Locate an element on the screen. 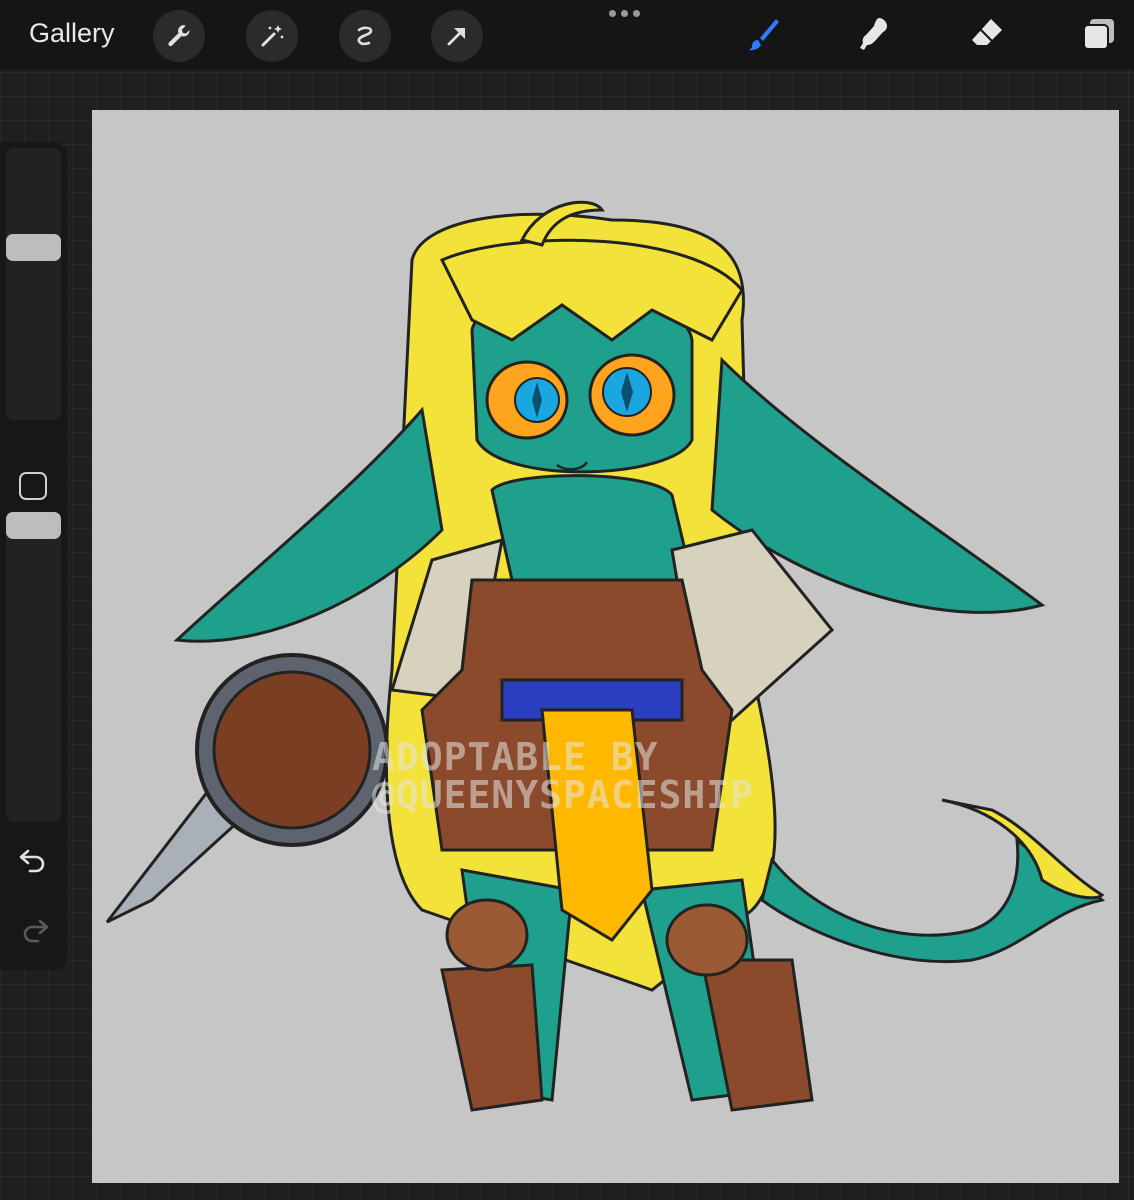 Image resolution: width=1134 pixels, height=1200 pixels. undo-icon is located at coordinates (34, 859).